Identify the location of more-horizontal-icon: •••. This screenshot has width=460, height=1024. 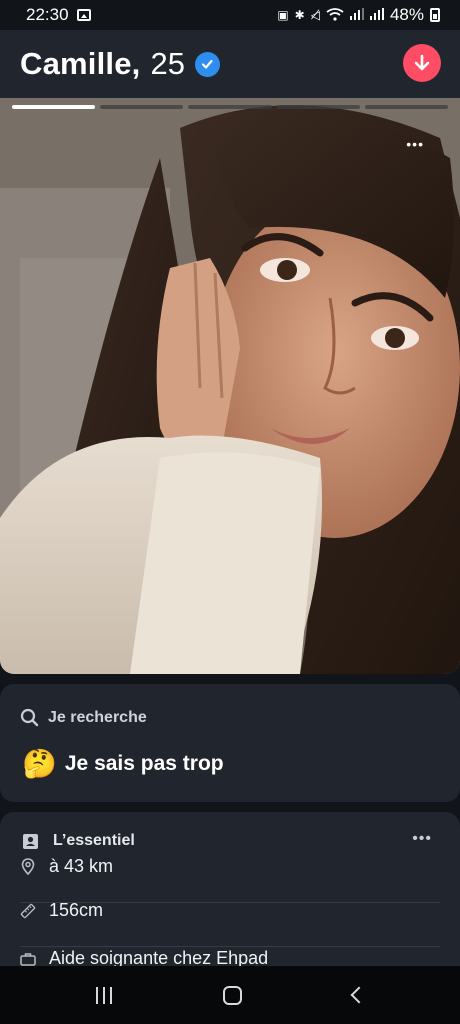
(415, 144).